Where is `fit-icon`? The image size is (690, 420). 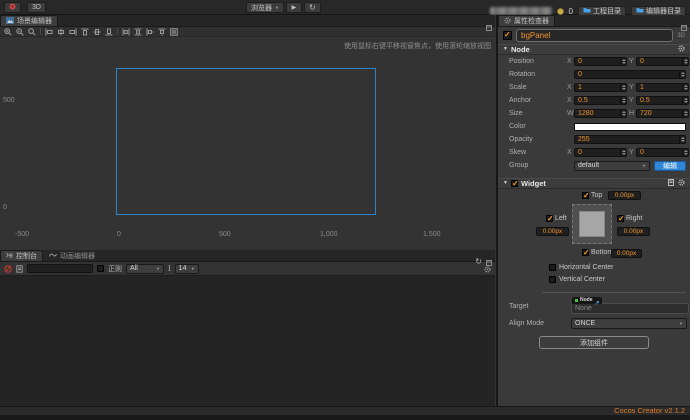 fit-icon is located at coordinates (174, 31).